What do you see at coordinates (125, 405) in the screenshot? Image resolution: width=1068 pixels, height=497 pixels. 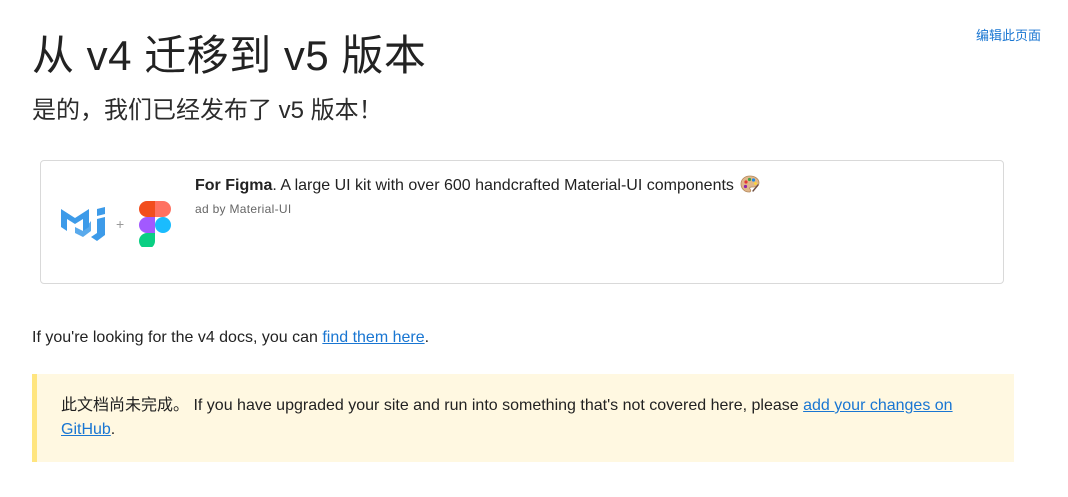 I see `warning-cn-text: 此文档尚未完成。` at bounding box center [125, 405].